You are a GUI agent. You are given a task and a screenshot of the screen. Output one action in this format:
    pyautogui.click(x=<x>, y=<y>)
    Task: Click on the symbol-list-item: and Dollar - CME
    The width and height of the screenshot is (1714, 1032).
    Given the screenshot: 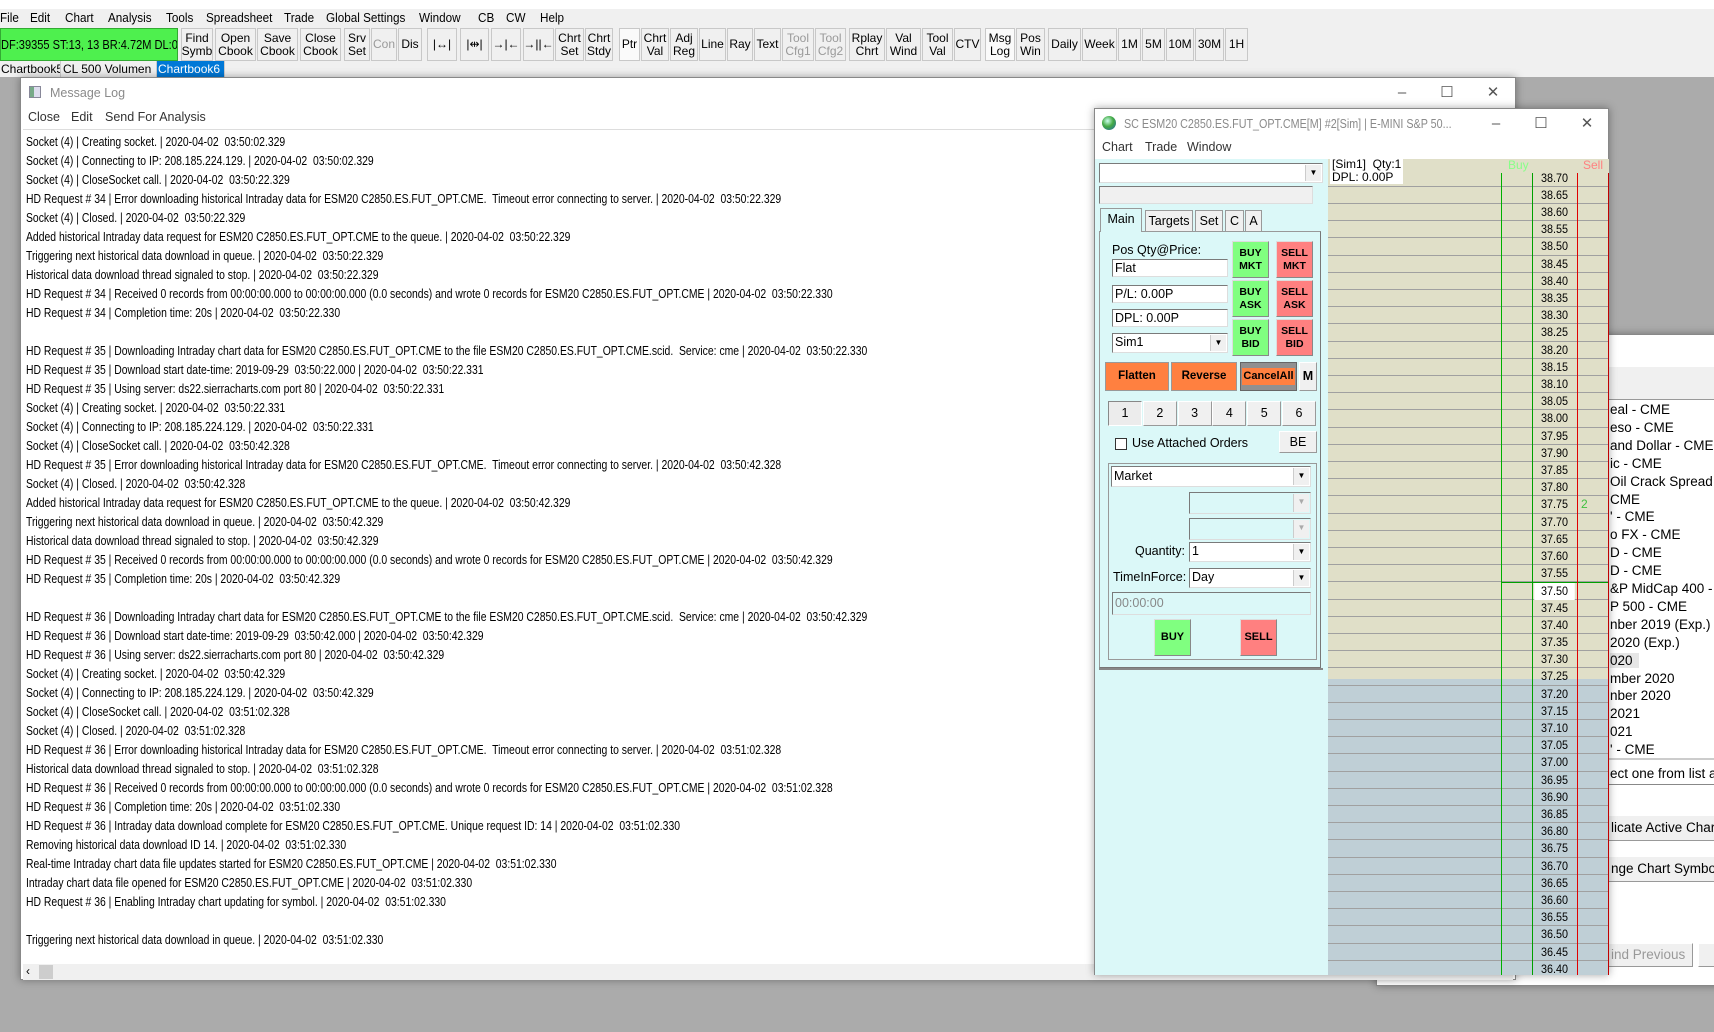 What is the action you would take?
    pyautogui.click(x=1662, y=445)
    